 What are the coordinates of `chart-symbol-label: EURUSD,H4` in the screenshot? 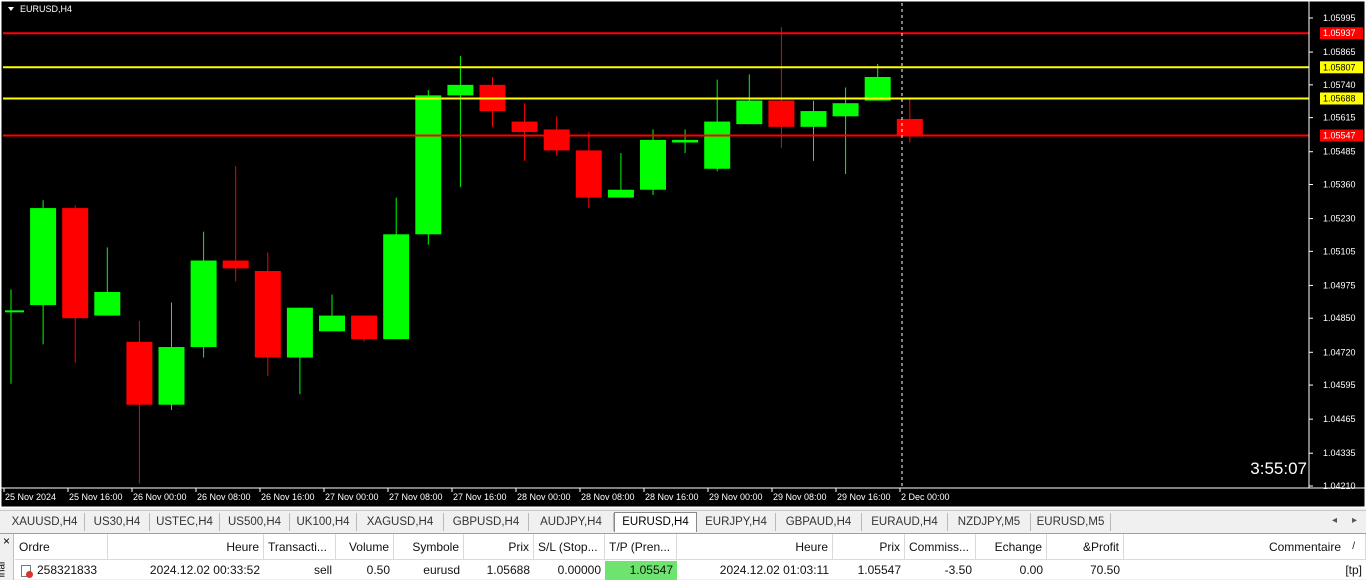 It's located at (46, 9).